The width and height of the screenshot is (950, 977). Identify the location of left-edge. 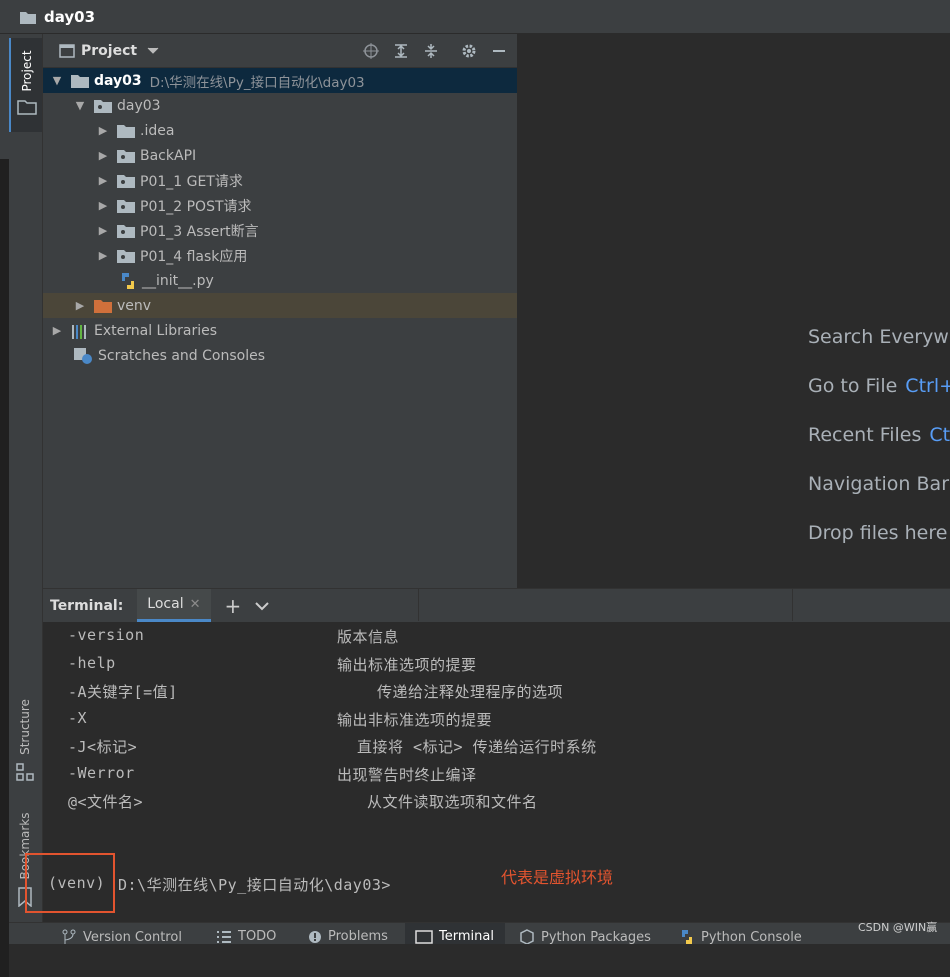
(4, 505).